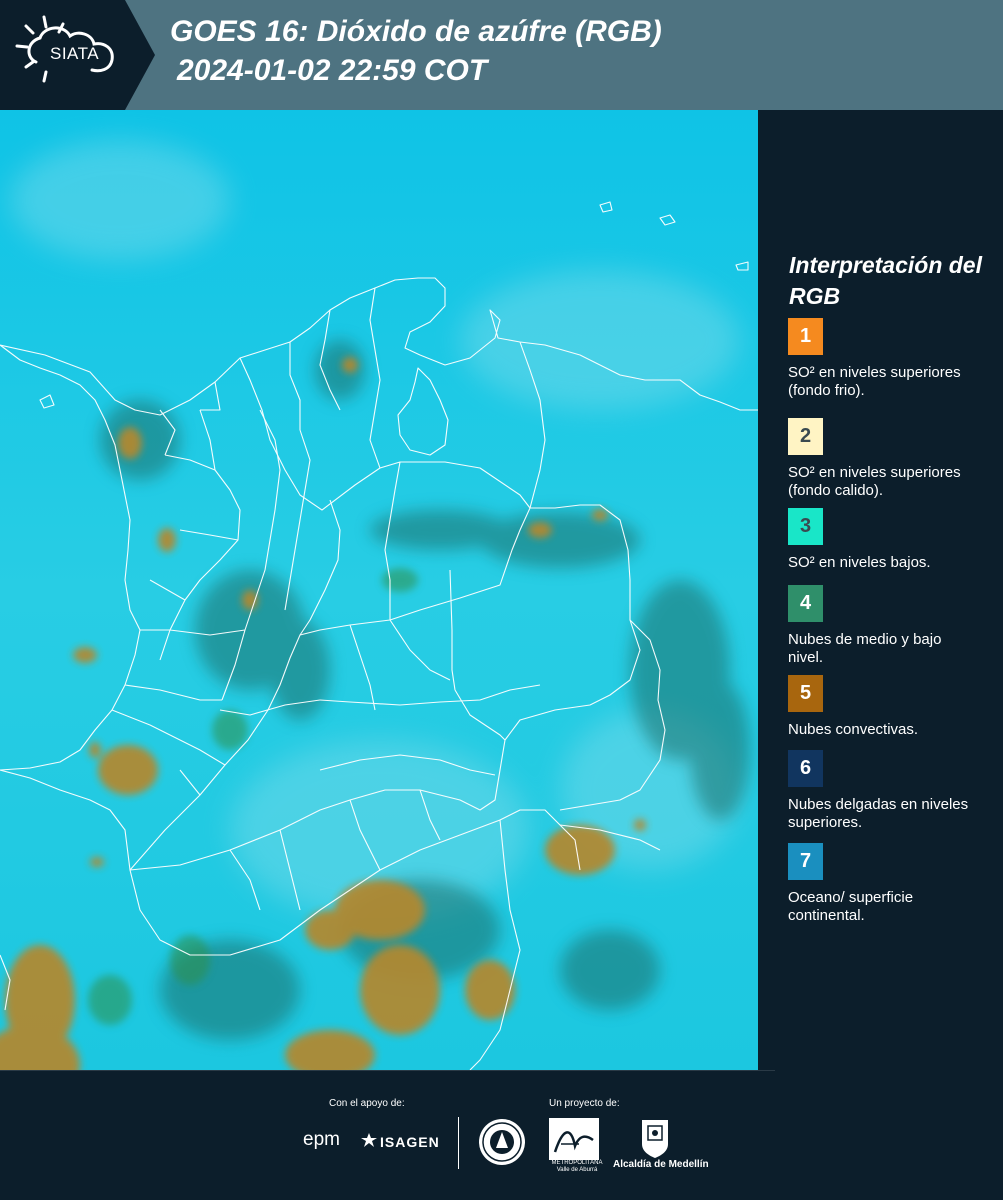 This screenshot has height=1200, width=1003. Describe the element at coordinates (874, 381) in the screenshot. I see `legend-label: SO² en niveles superiores (fondo frio).` at that location.